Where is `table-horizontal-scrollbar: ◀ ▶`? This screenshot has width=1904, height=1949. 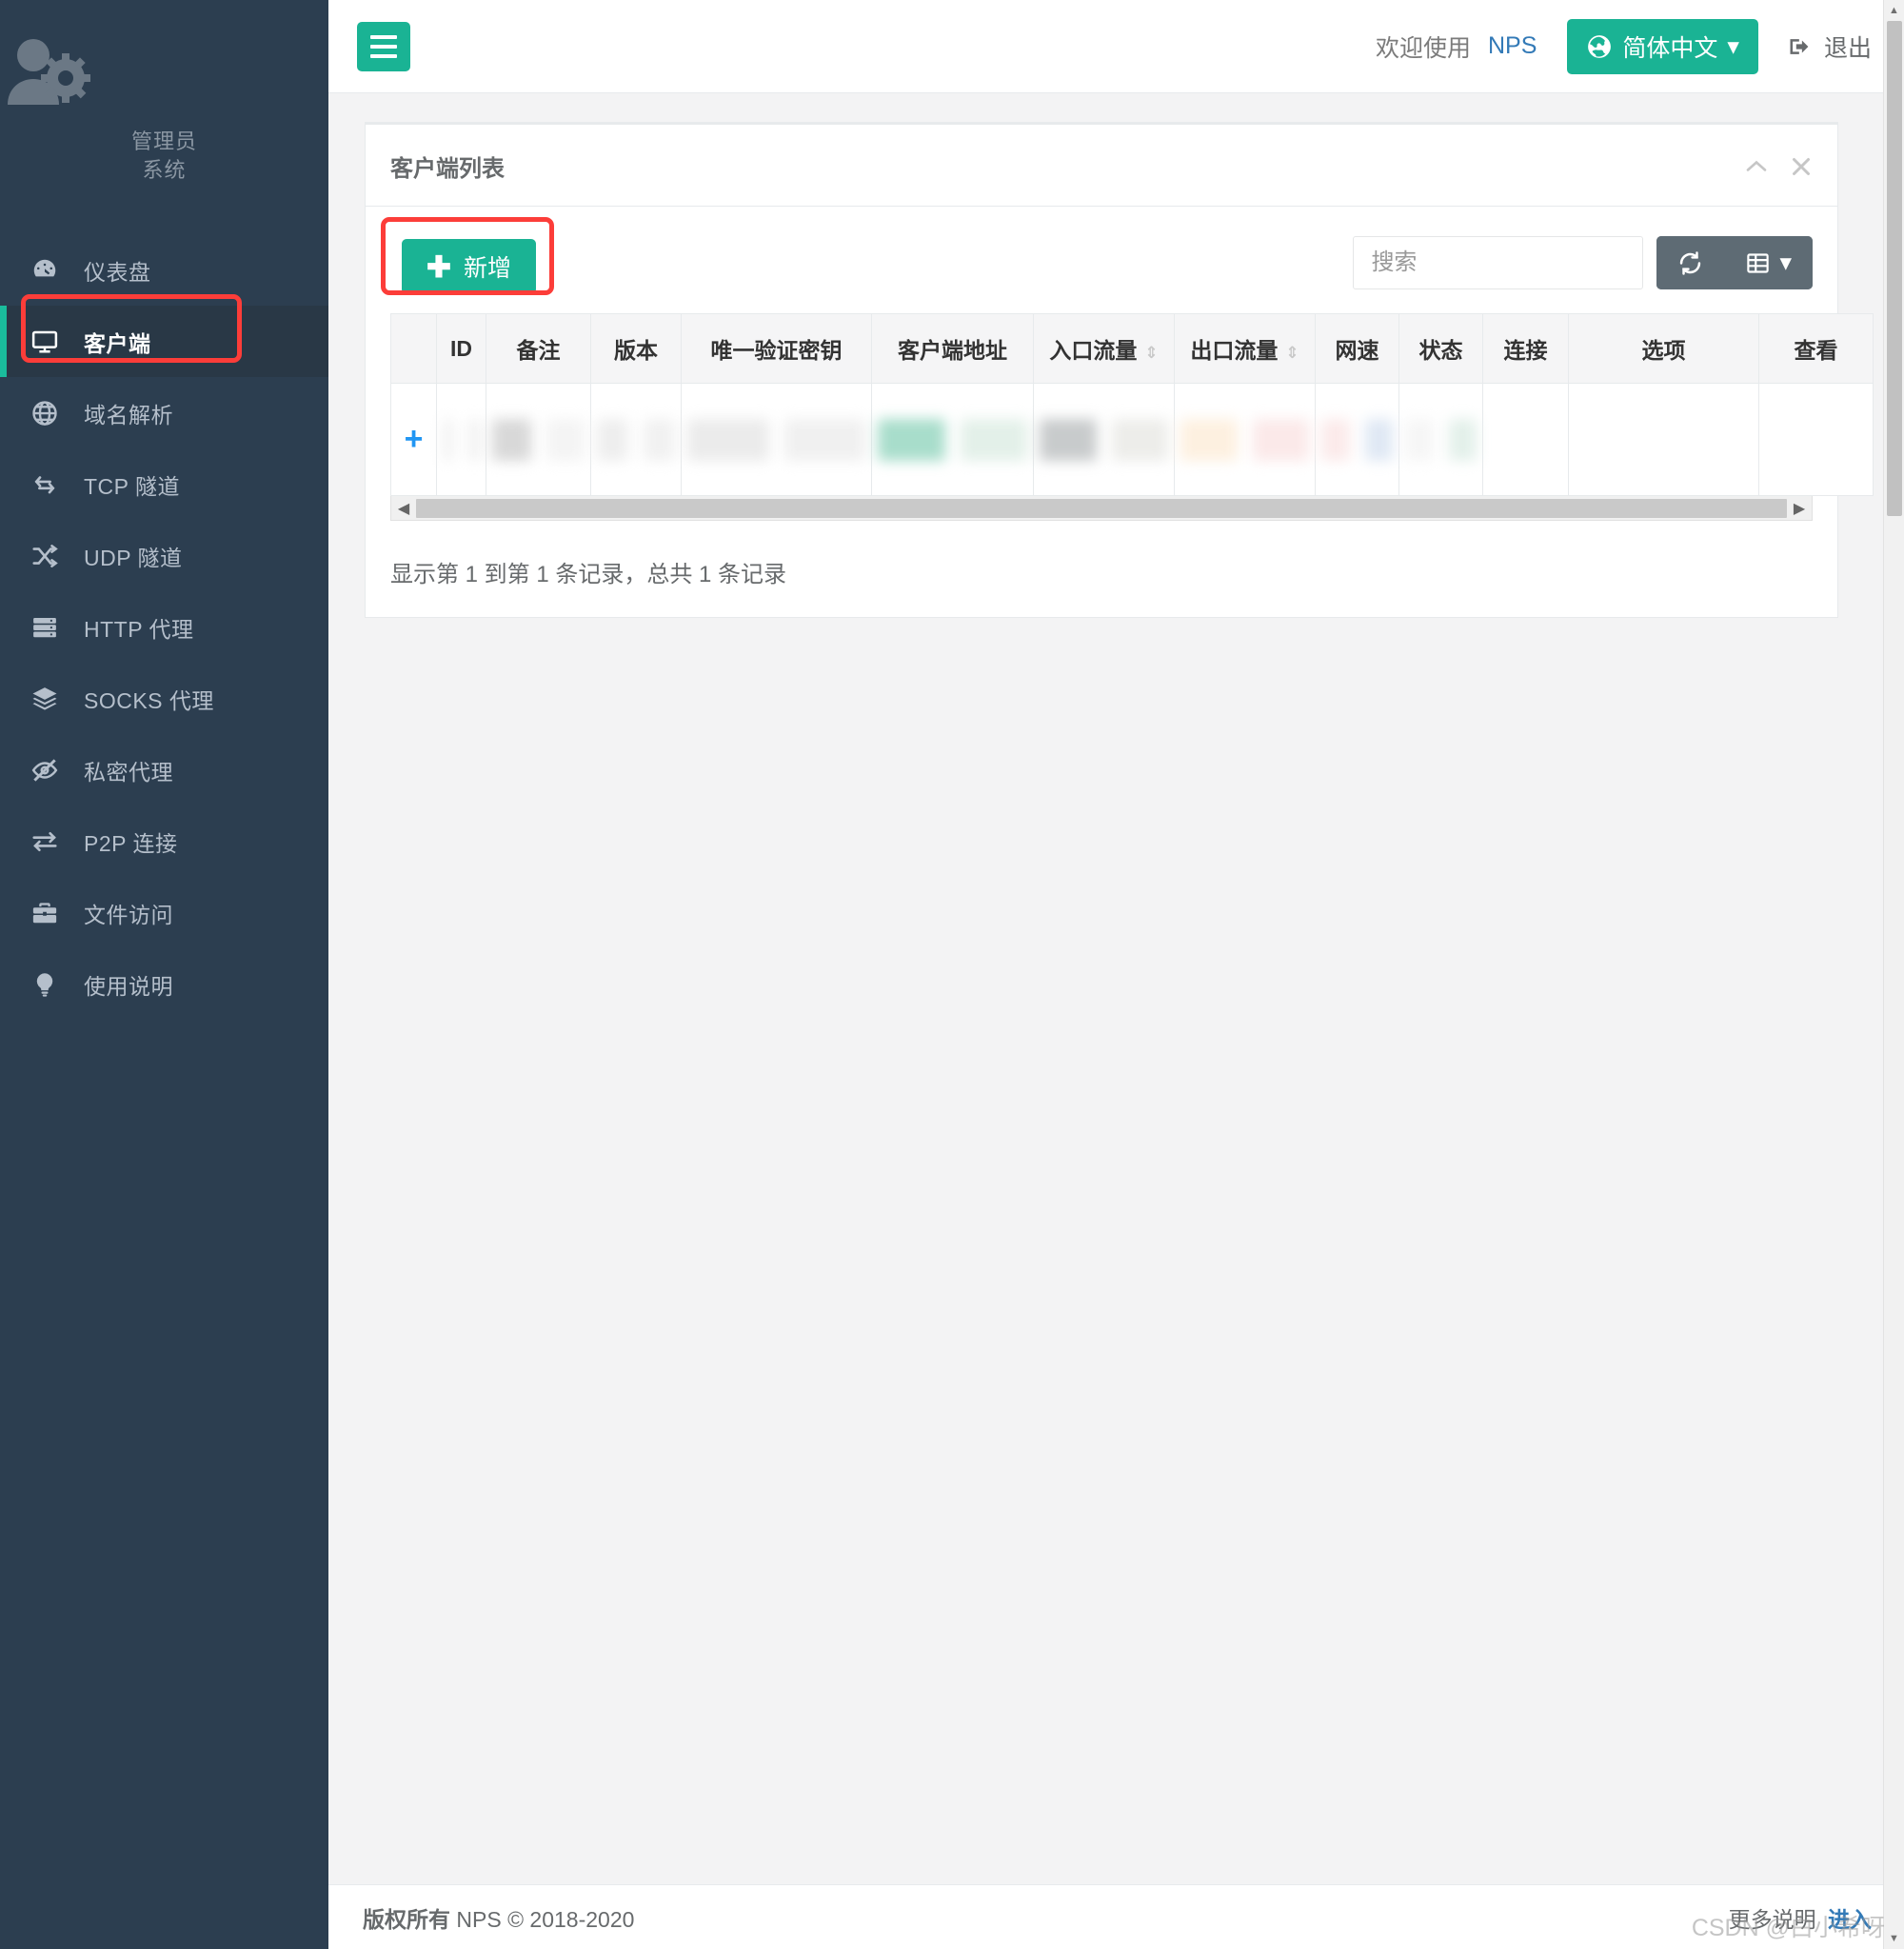
table-horizontal-scrollbar: ◀ ▶ is located at coordinates (1101, 508).